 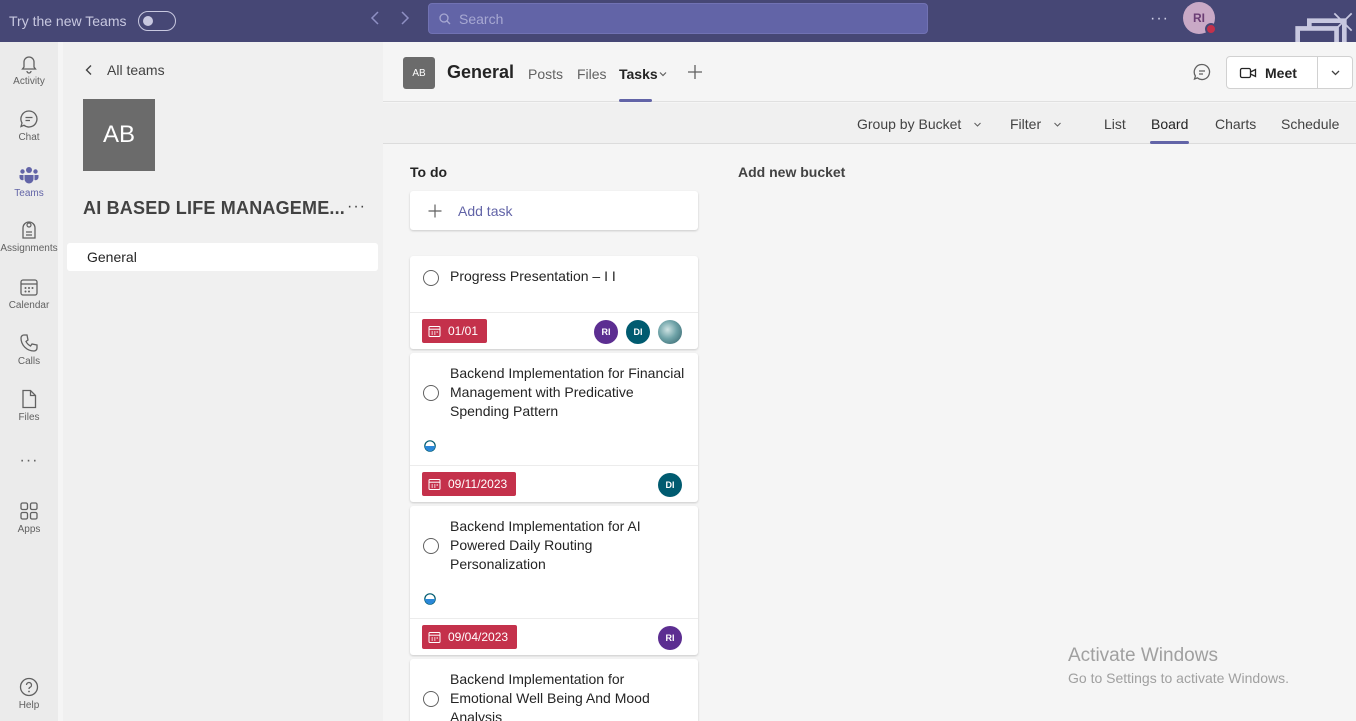 I want to click on view-schedule: Schedule, so click(x=1310, y=124).